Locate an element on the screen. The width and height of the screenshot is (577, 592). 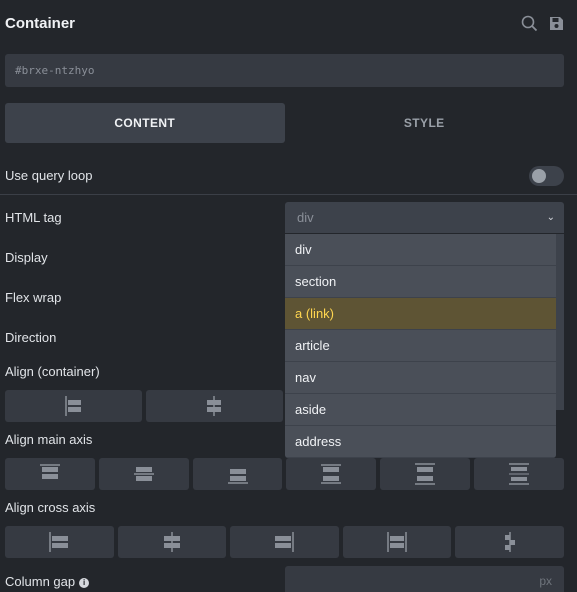
panel-header: Container is located at coordinates (285, 24).